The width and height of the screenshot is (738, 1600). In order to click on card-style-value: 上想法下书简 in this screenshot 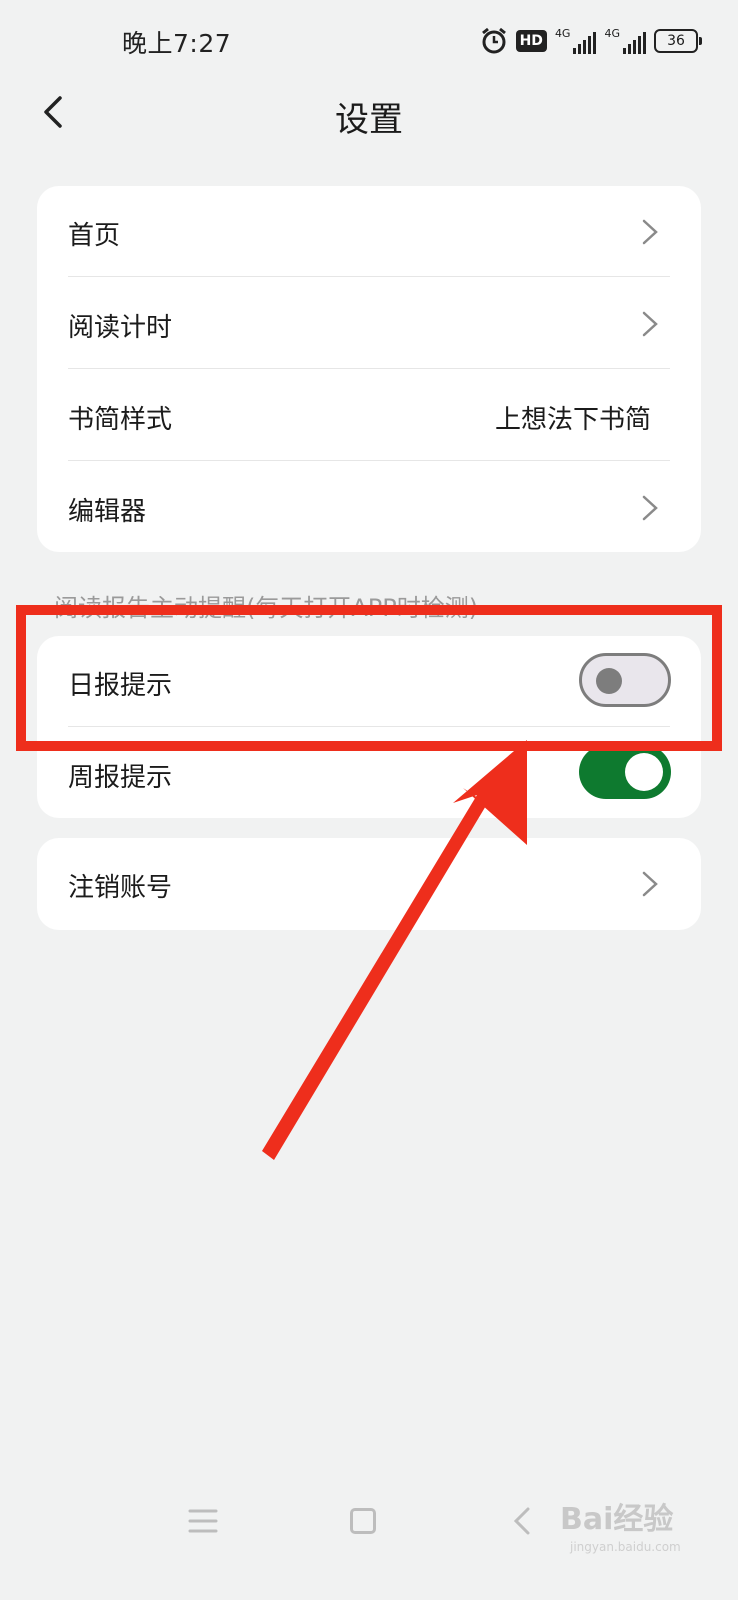, I will do `click(572, 420)`.